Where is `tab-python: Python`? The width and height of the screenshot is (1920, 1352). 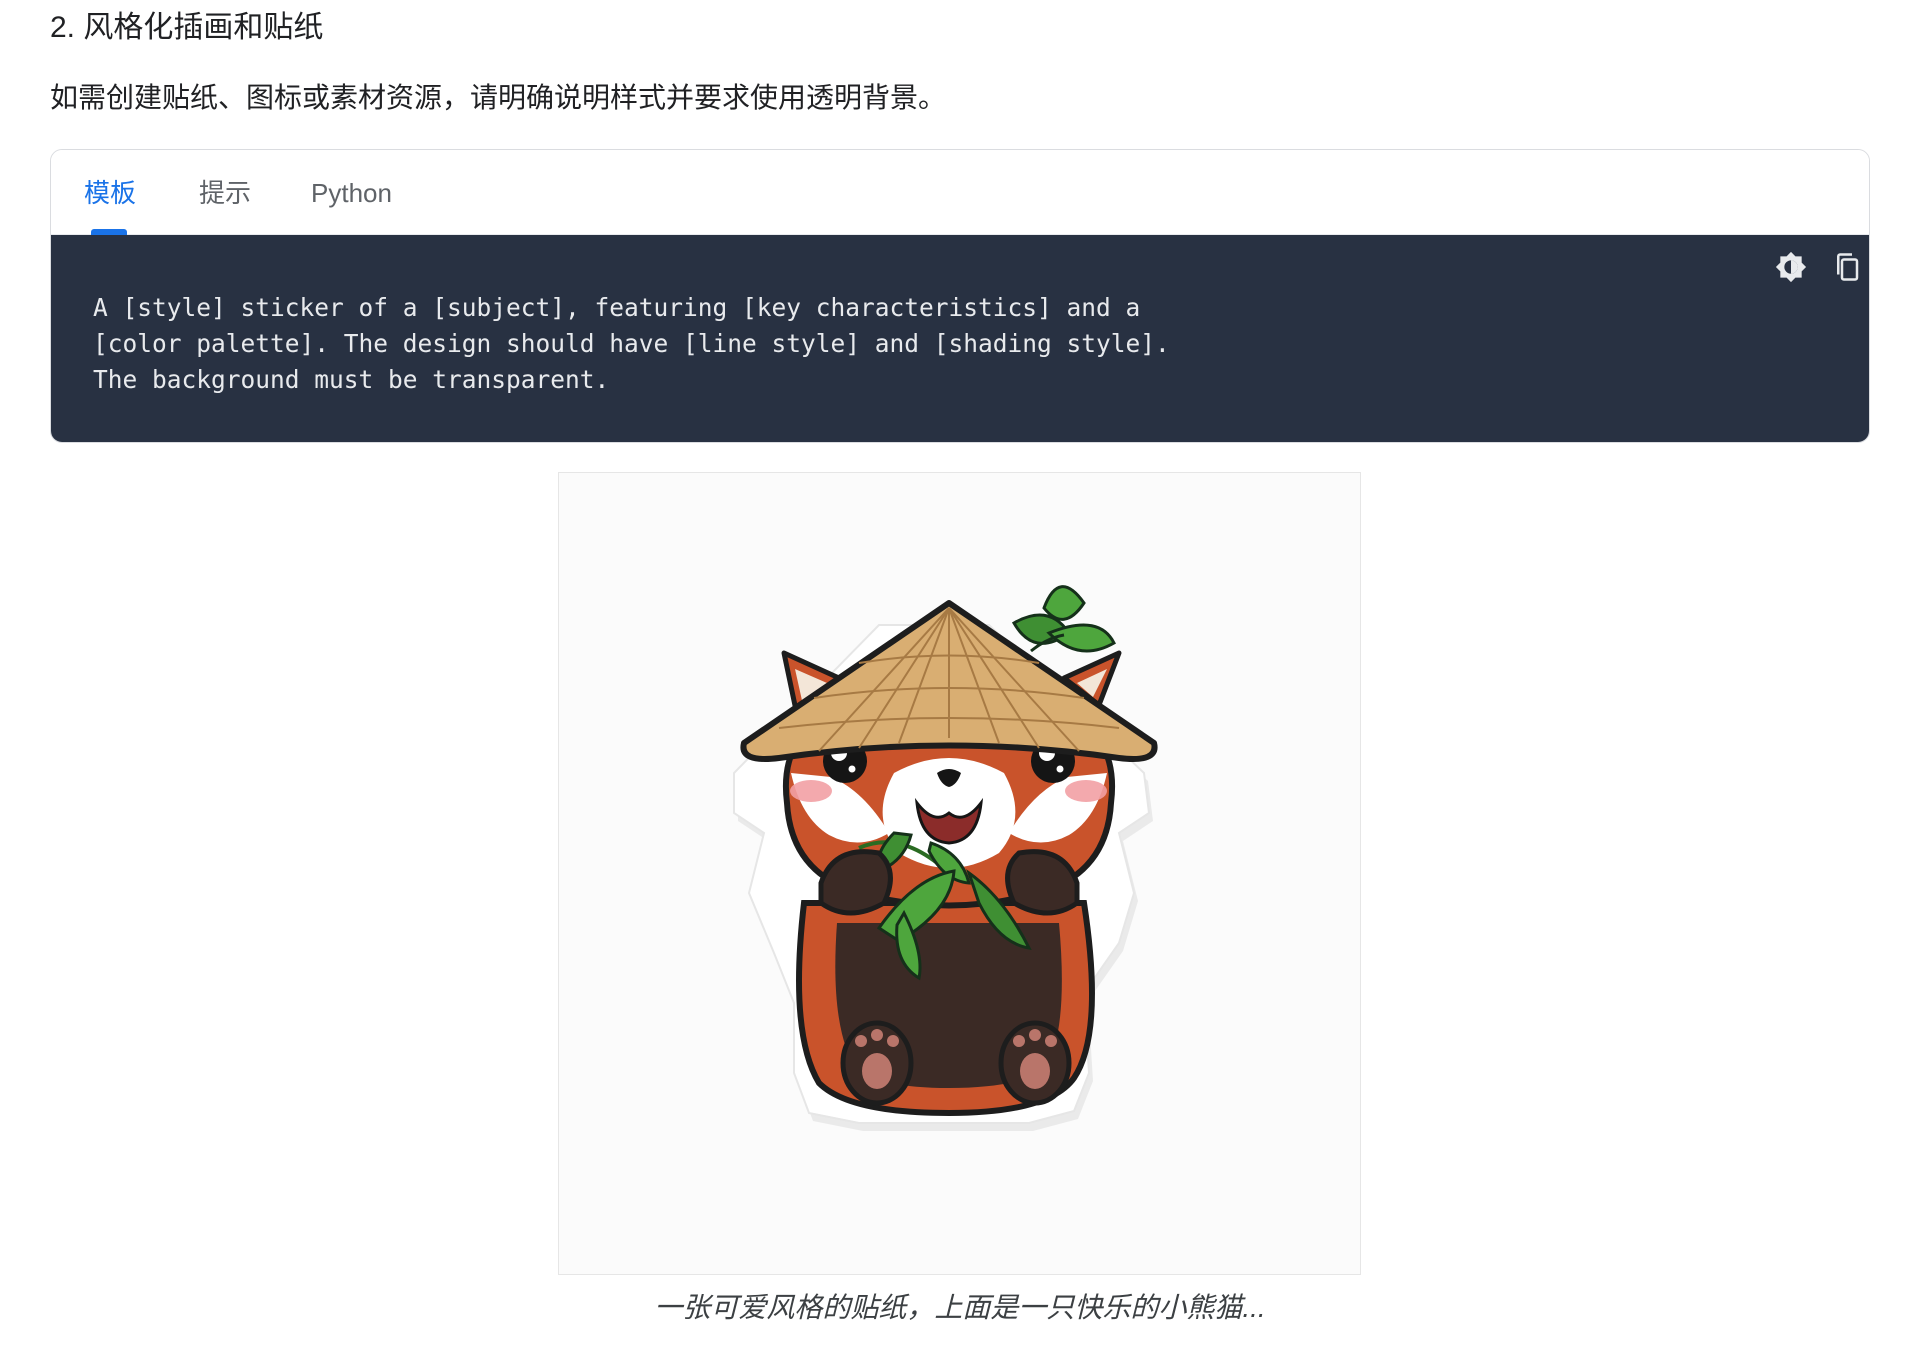
tab-python: Python is located at coordinates (351, 193).